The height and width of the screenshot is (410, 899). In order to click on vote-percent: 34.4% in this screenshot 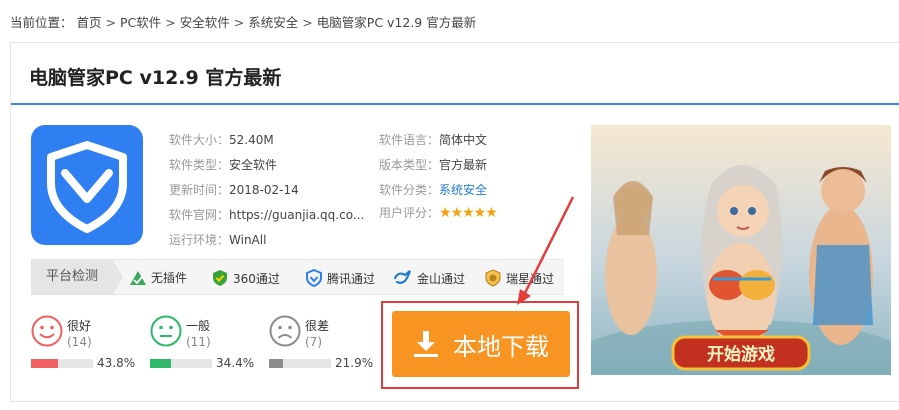, I will do `click(235, 363)`.